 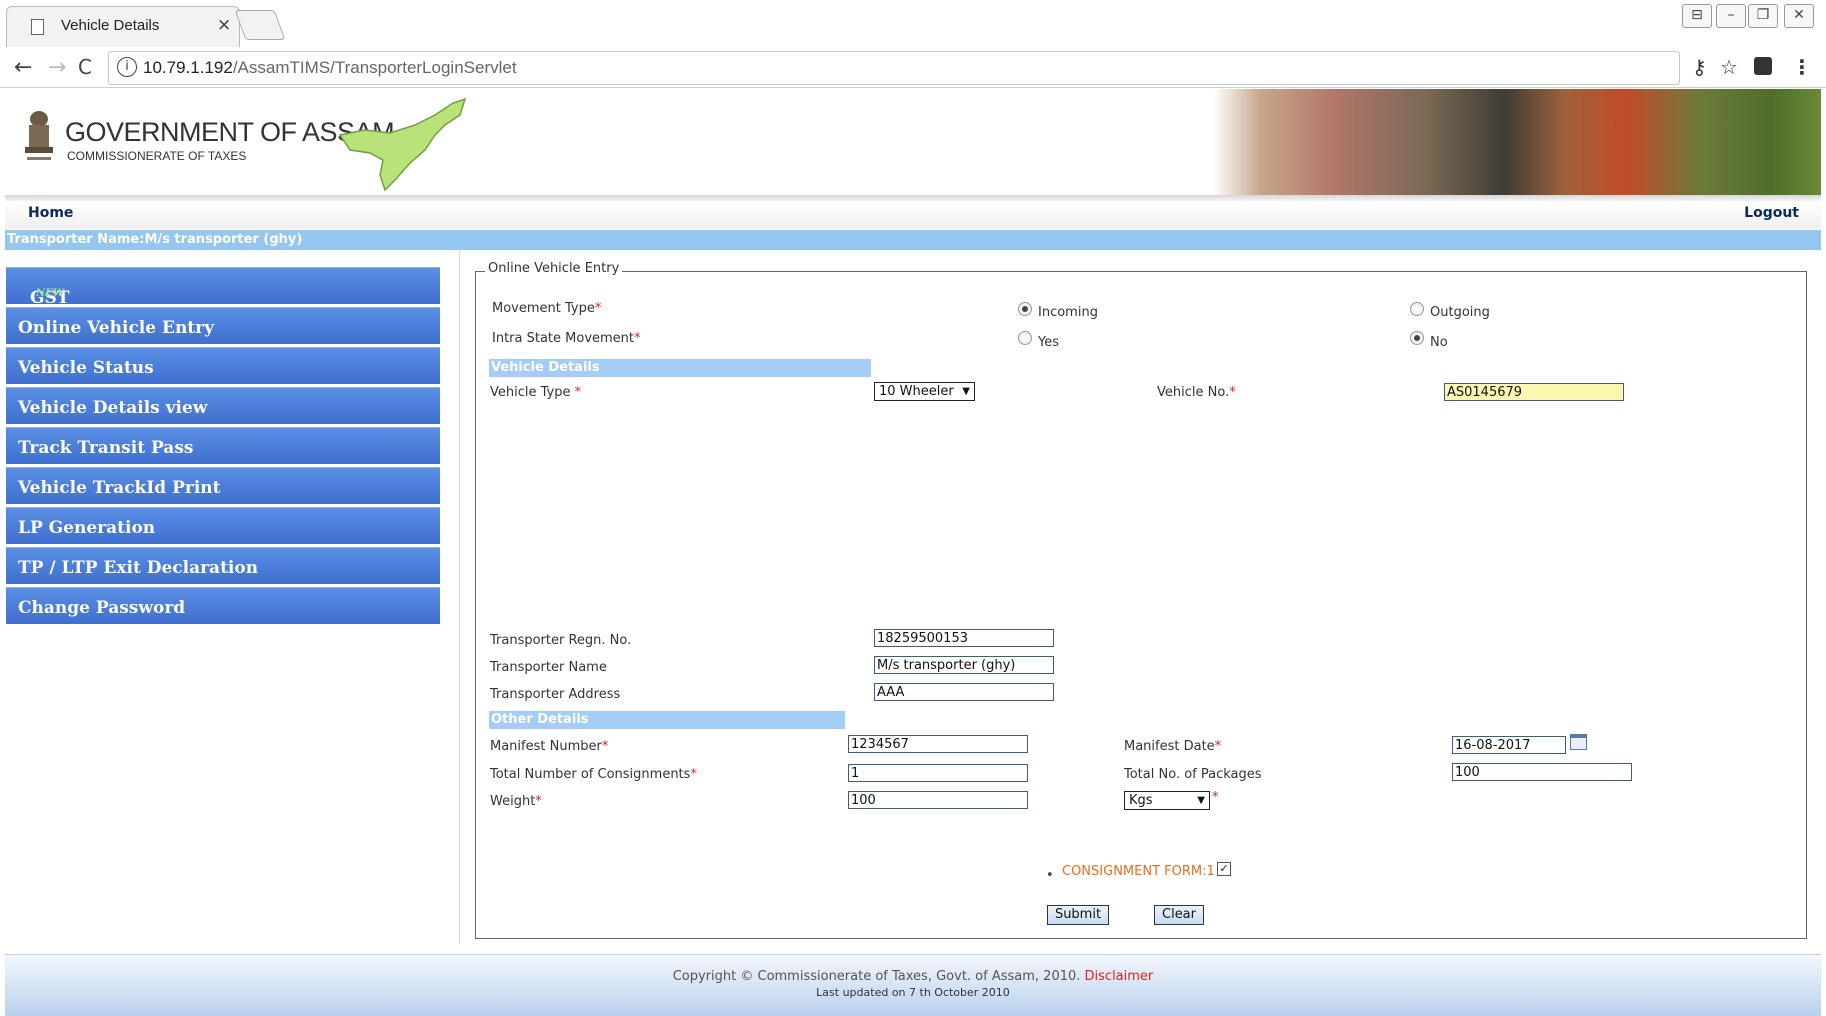 What do you see at coordinates (1138, 871) in the screenshot?
I see `consignment-form-link: CONSIGNMENT FORM:1` at bounding box center [1138, 871].